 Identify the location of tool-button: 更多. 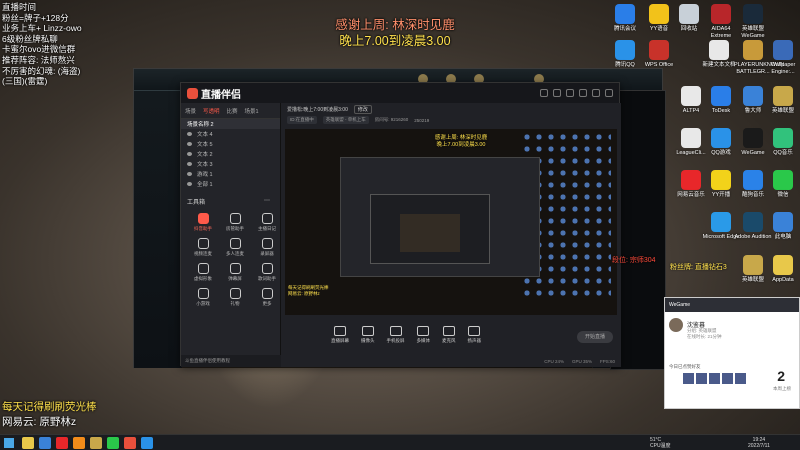
(267, 296).